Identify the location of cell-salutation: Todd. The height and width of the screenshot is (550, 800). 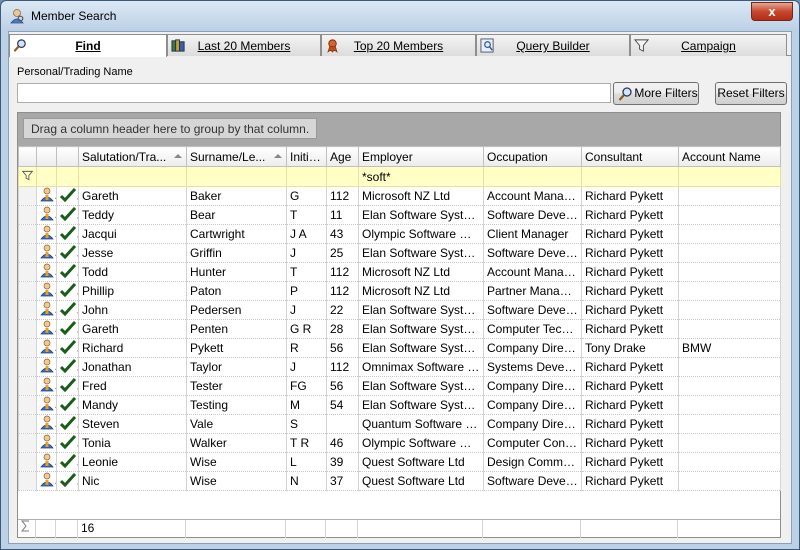
(132, 272).